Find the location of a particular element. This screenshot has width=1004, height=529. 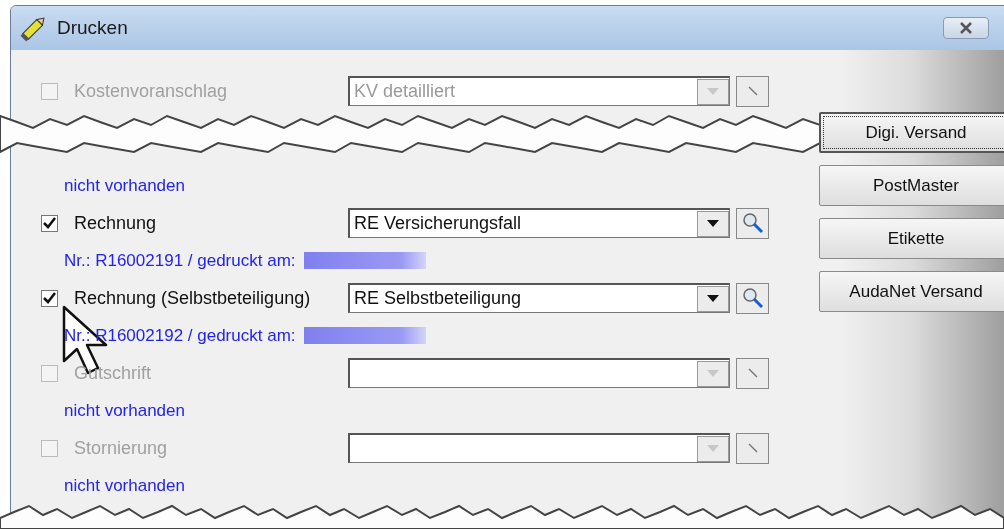

document-label: Rechnung (Selbstbeteiligung) is located at coordinates (193, 298).